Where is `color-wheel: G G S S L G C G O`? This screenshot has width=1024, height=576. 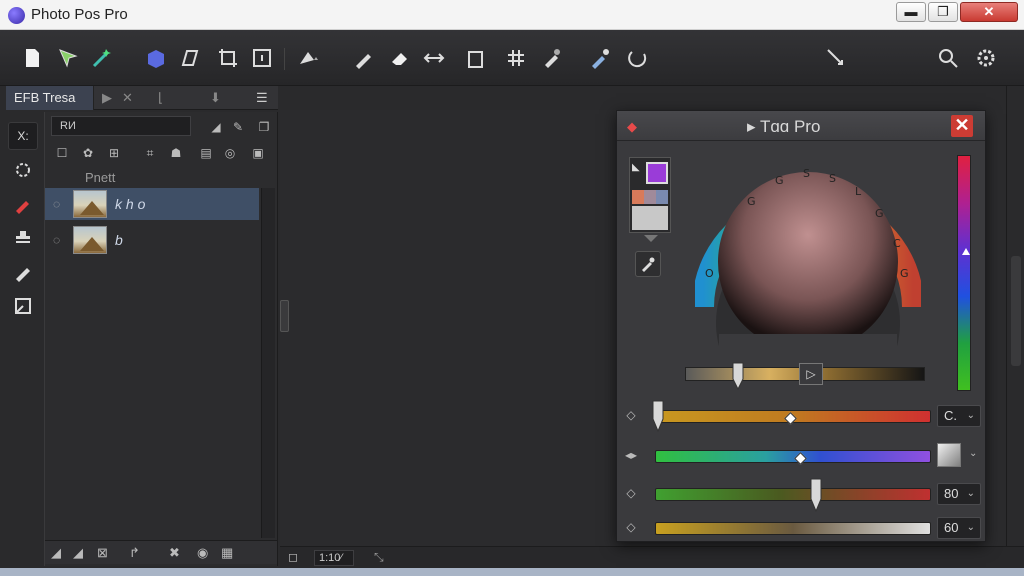
color-wheel: G G S S L G C G O is located at coordinates (808, 255).